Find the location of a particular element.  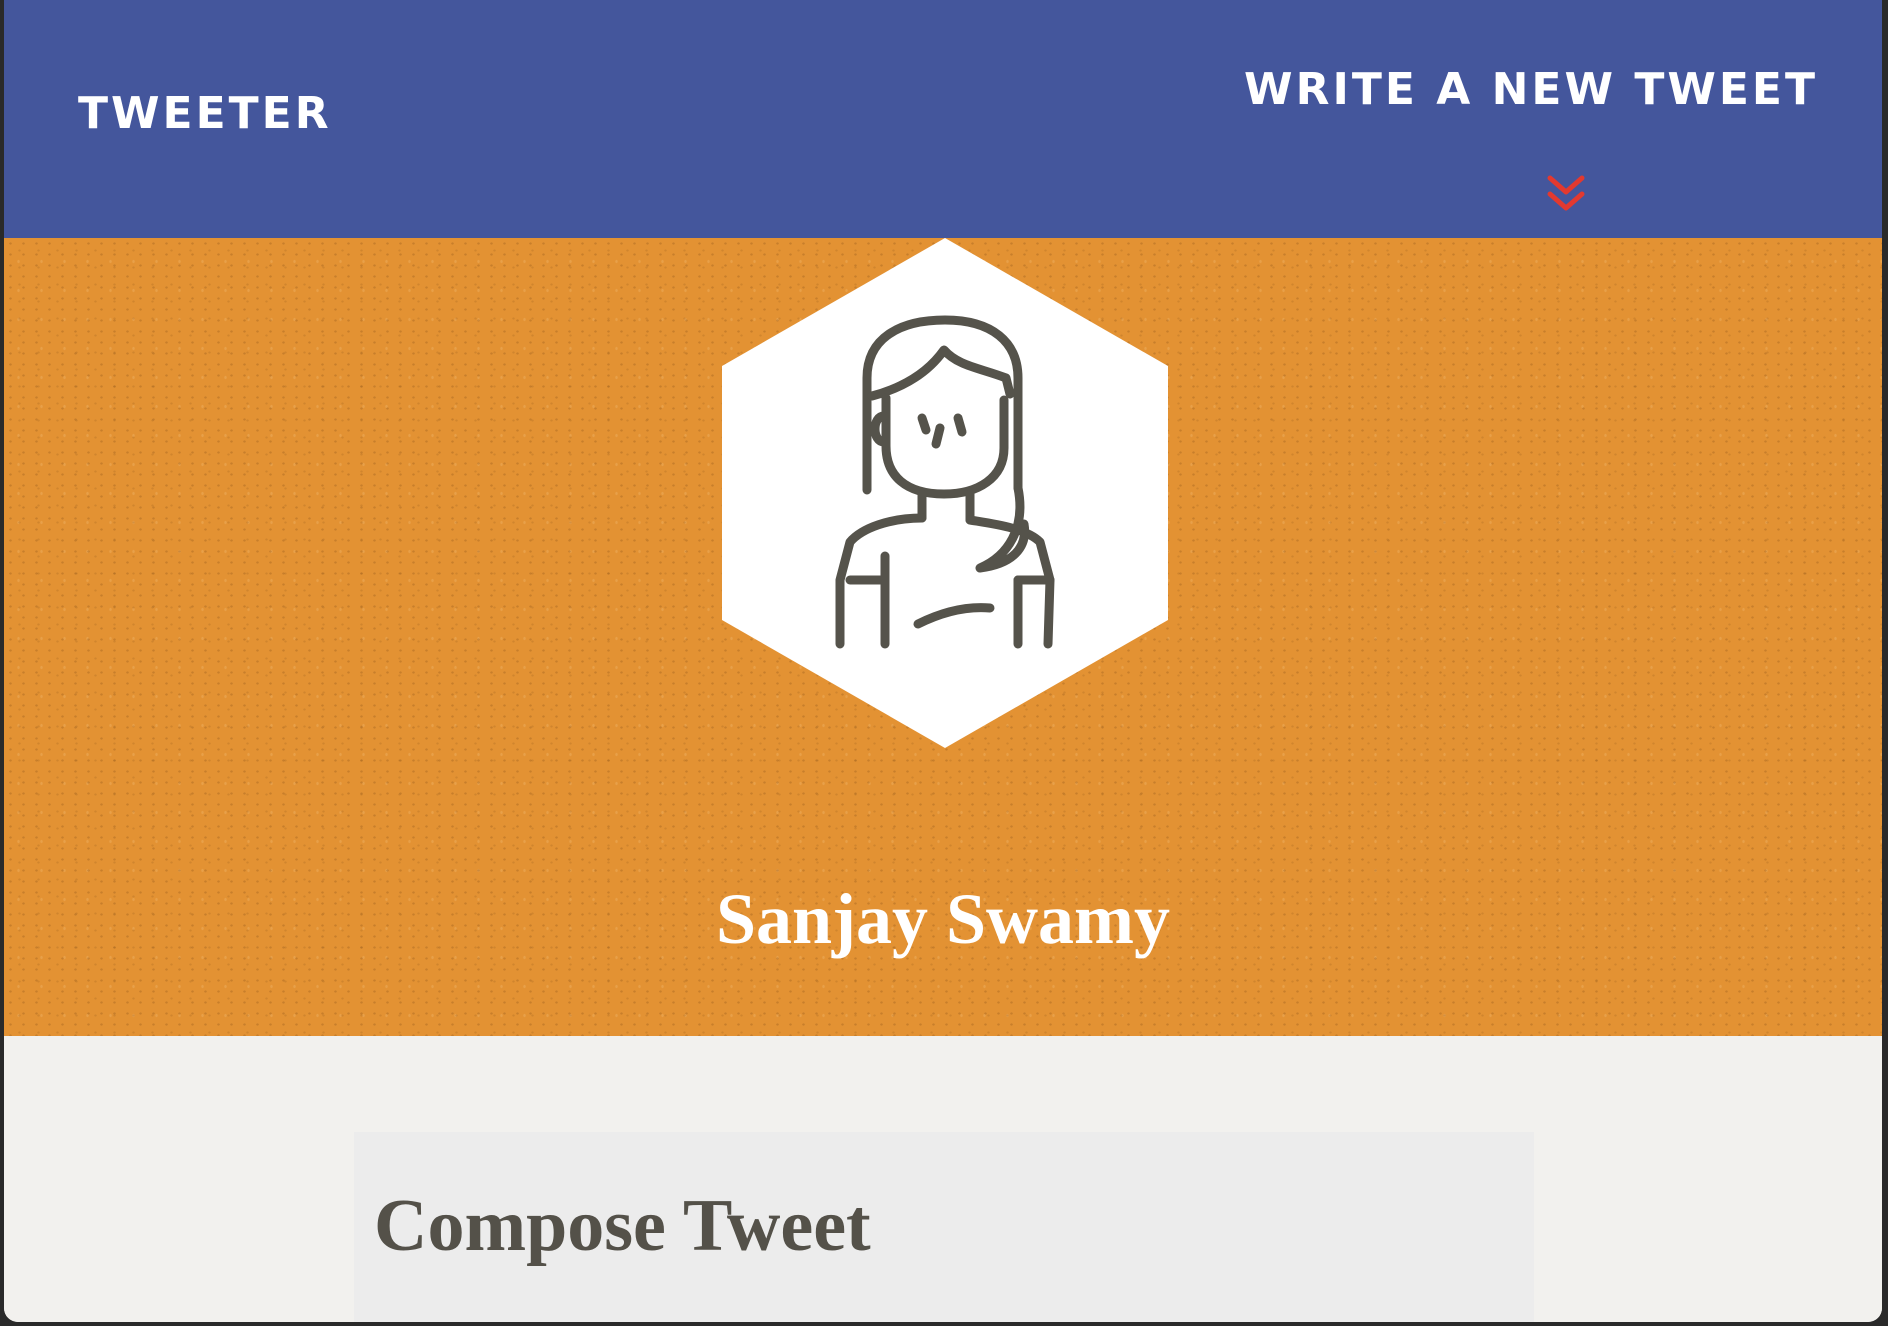

user-avatar-icon is located at coordinates (945, 493).